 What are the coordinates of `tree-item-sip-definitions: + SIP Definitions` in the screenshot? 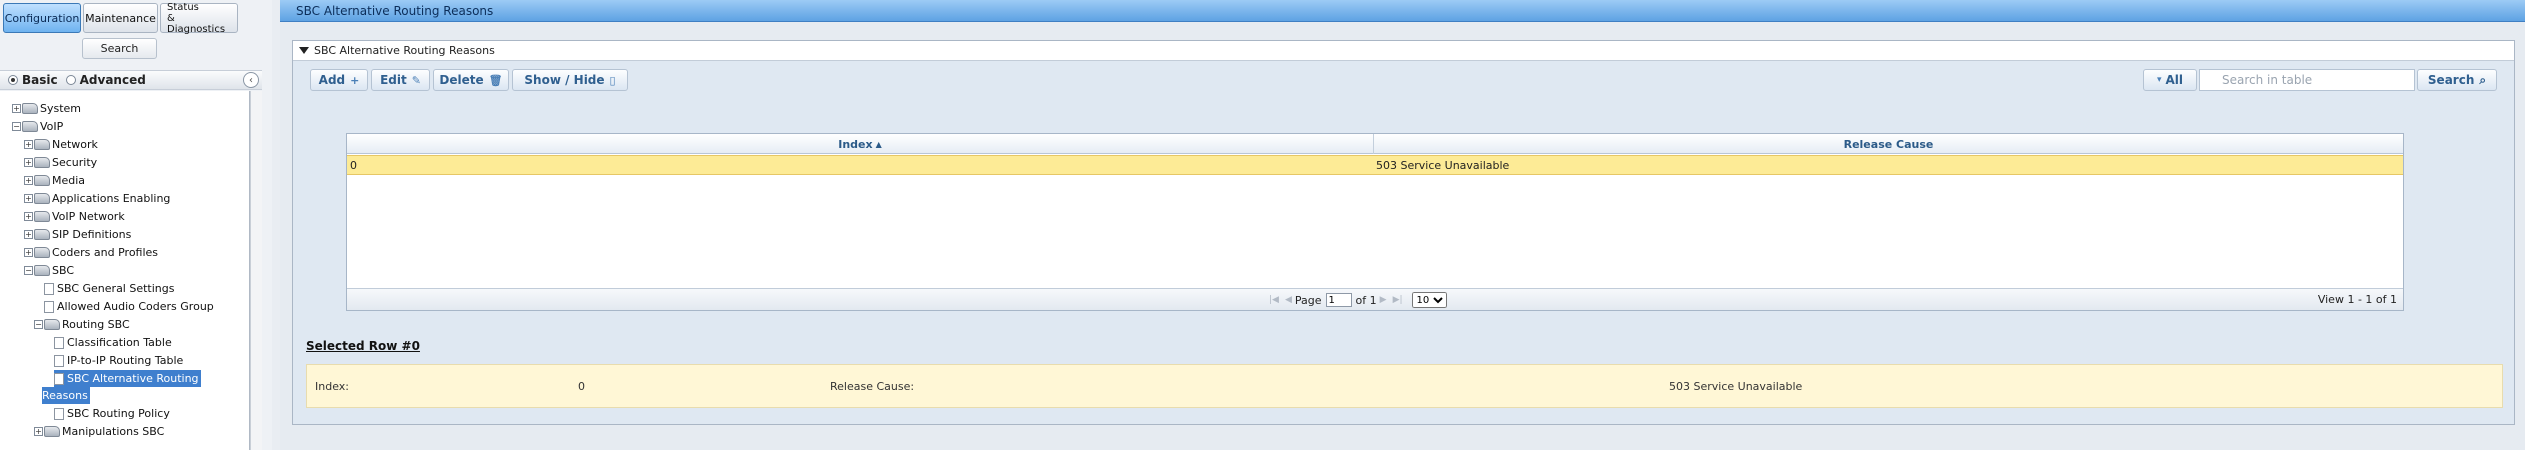 It's located at (77, 234).